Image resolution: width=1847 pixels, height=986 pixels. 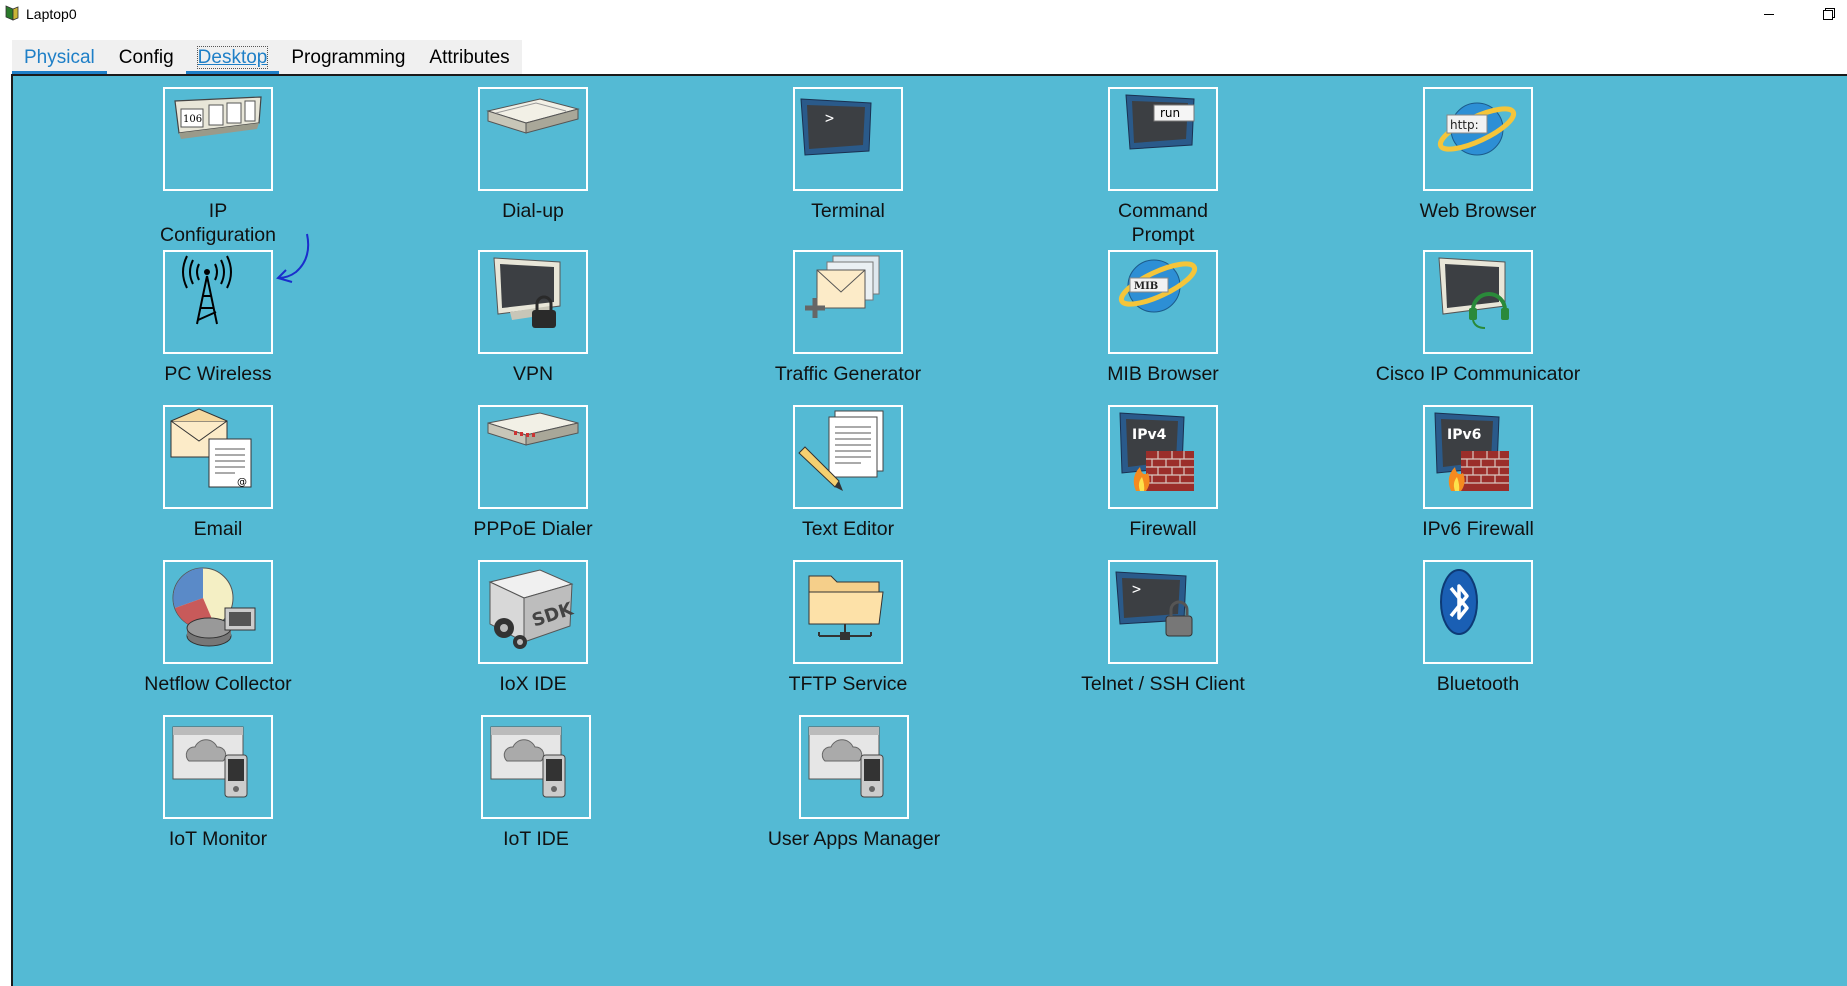 I want to click on app-iot-monitor: IoT Monitor, so click(x=218, y=783).